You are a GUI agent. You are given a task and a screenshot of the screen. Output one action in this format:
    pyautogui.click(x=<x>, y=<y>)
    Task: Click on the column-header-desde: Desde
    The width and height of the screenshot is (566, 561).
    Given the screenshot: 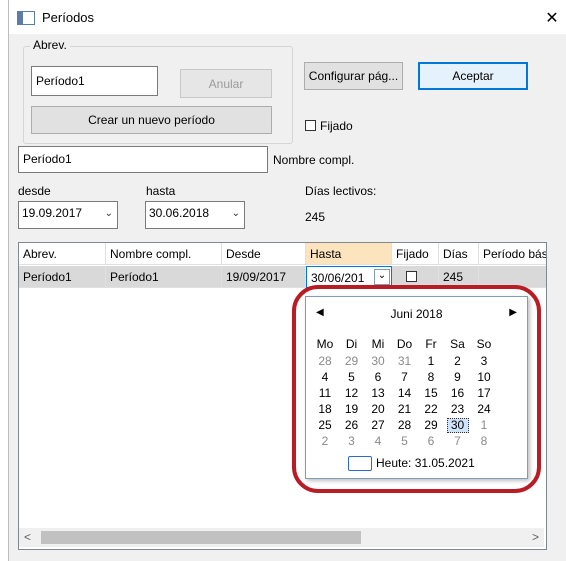 What is the action you would take?
    pyautogui.click(x=264, y=254)
    